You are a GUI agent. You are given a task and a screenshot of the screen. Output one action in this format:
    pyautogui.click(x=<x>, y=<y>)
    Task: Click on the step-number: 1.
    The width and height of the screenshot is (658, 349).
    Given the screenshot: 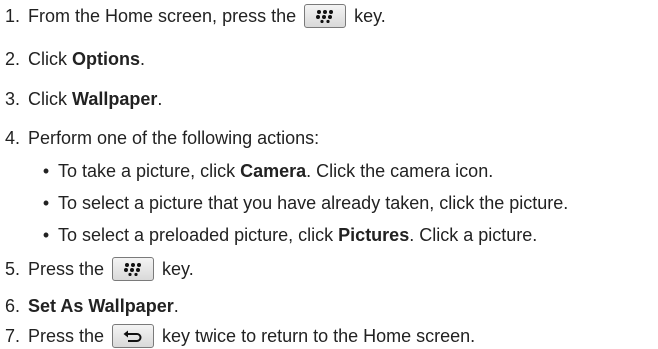 What is the action you would take?
    pyautogui.click(x=12, y=15)
    